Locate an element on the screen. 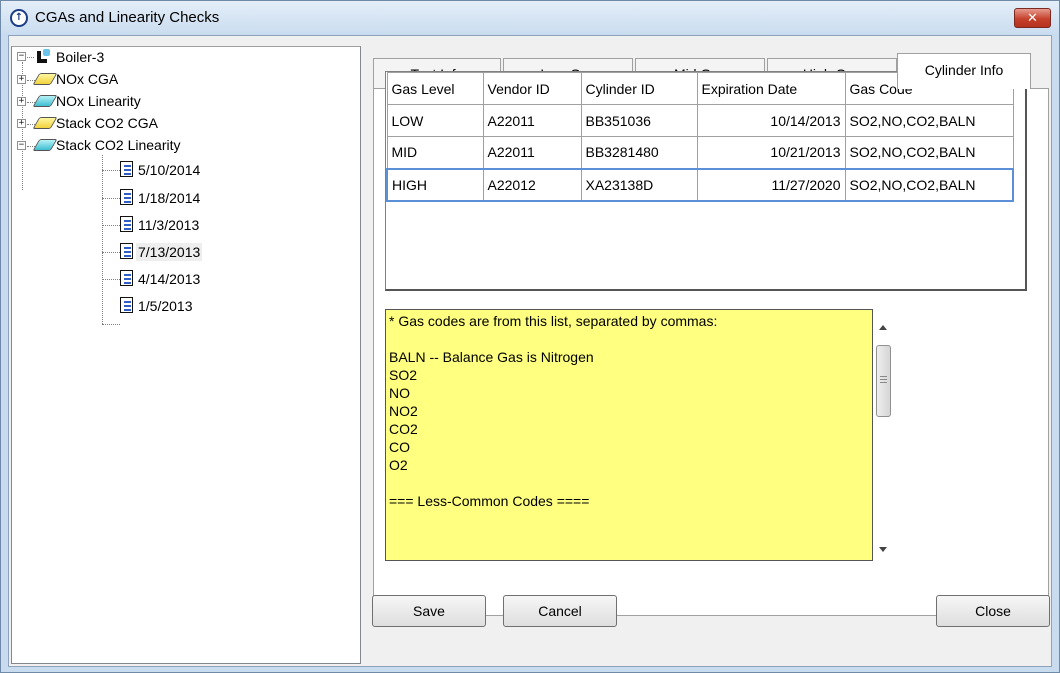  expand-stack-co2-cga-icon: + is located at coordinates (21, 123).